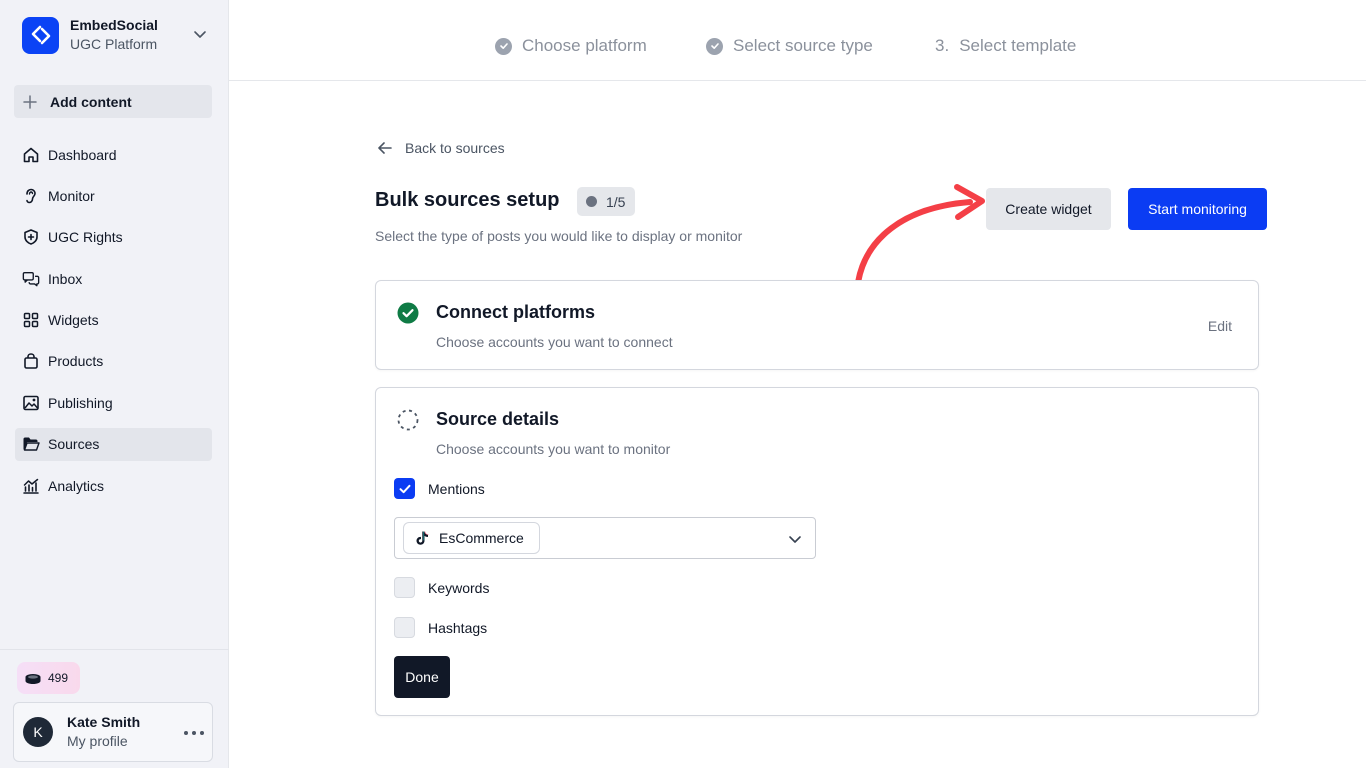 The image size is (1366, 768). Describe the element at coordinates (1197, 209) in the screenshot. I see `start-monitoring-button: Start monitoring` at that location.